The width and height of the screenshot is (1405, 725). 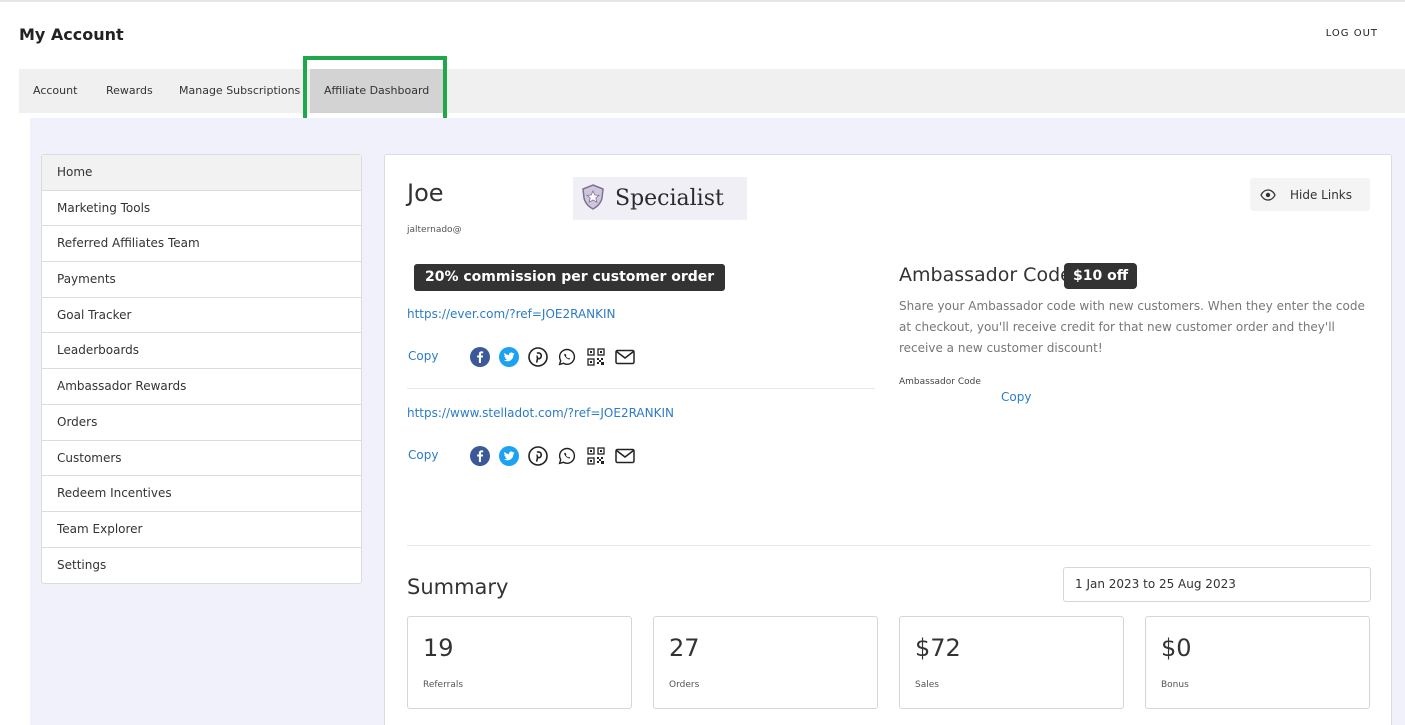 I want to click on hide-links-button: Hide Links, so click(x=1310, y=194).